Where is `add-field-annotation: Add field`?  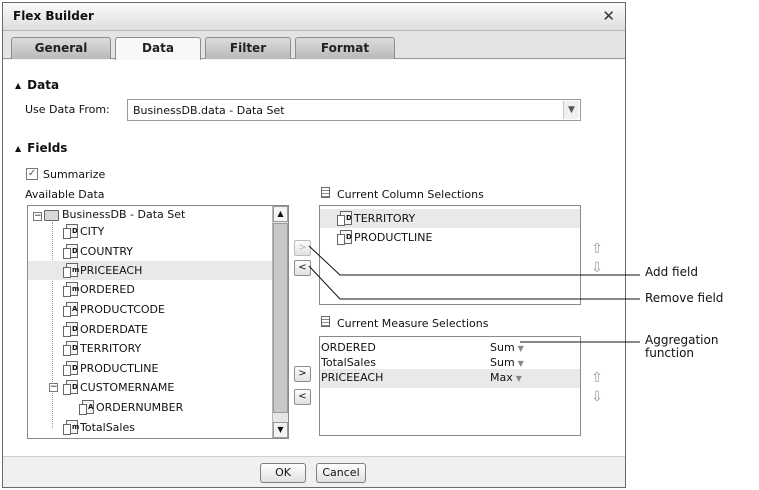
add-field-annotation: Add field is located at coordinates (671, 272).